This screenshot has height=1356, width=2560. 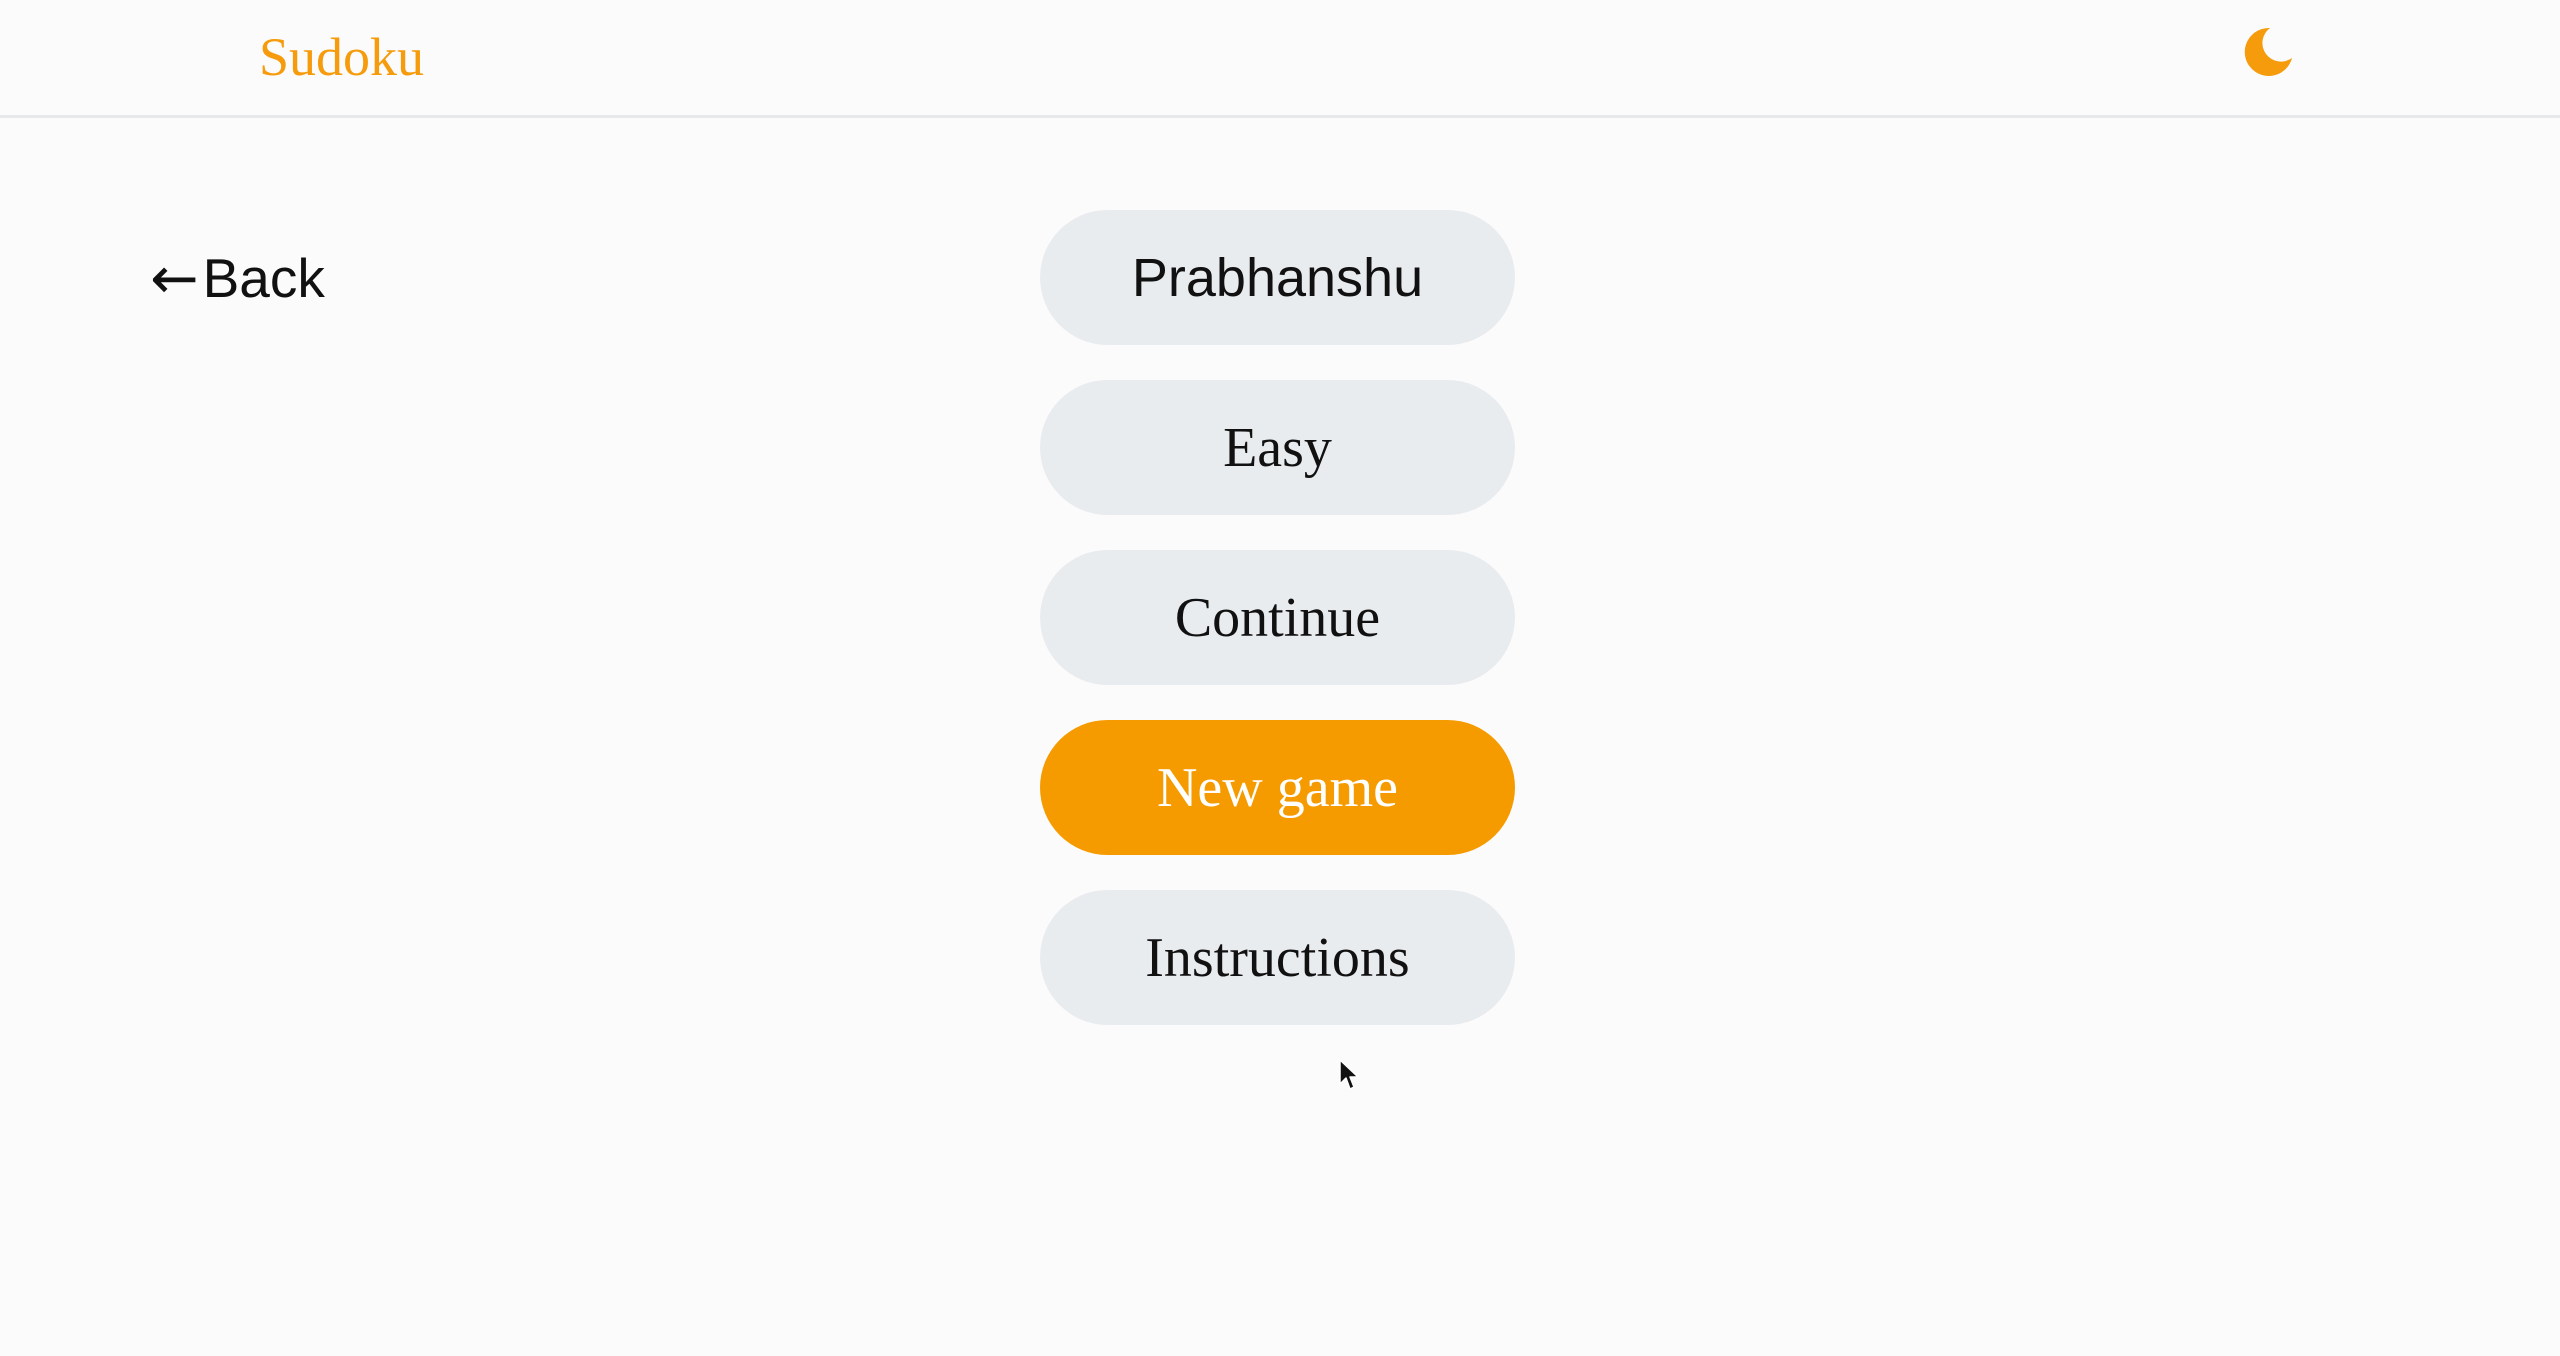 I want to click on player-name-button: Prabhanshu, so click(x=1277, y=277).